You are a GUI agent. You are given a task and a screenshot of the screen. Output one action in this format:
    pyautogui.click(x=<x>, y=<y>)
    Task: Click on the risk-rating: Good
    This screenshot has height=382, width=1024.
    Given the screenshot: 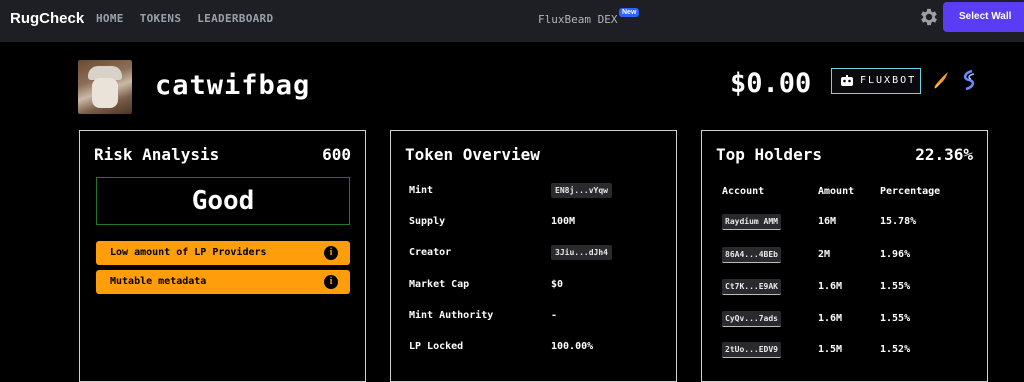 What is the action you would take?
    pyautogui.click(x=223, y=201)
    